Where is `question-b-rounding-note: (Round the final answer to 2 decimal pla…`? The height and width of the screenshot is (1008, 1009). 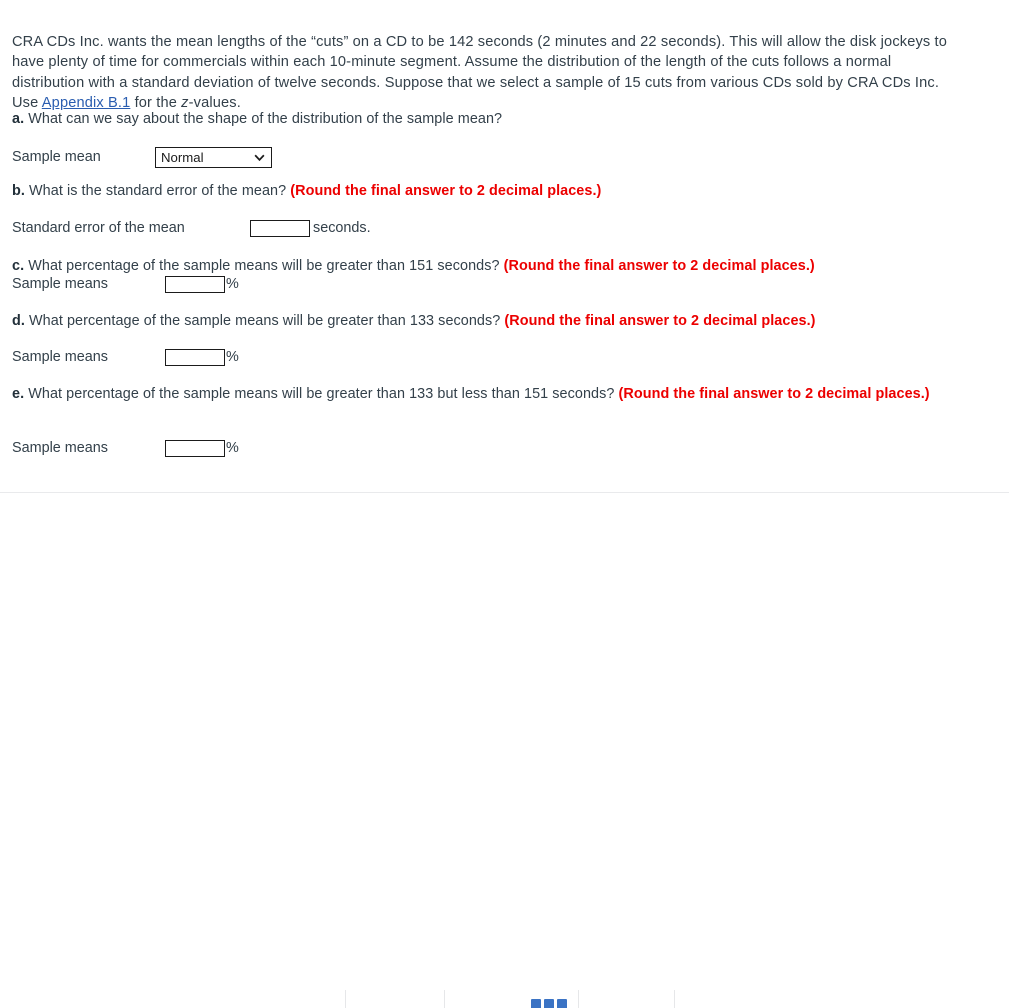
question-b-rounding-note: (Round the final answer to 2 decimal pla… is located at coordinates (446, 191).